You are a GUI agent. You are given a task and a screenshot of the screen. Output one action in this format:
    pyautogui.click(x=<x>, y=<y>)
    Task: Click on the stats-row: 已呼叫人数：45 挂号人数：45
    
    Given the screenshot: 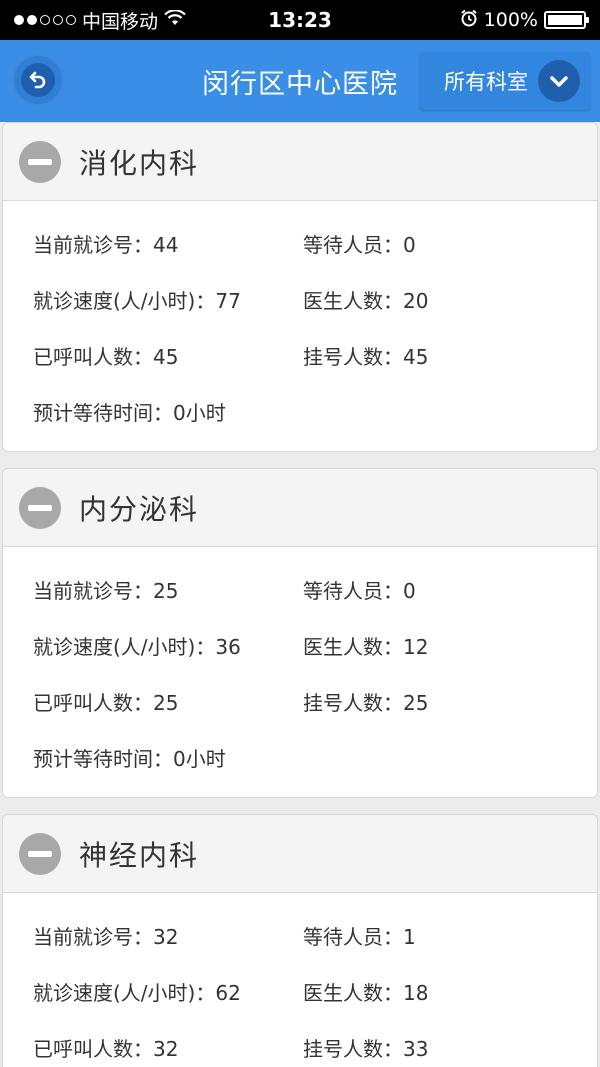 What is the action you would take?
    pyautogui.click(x=315, y=355)
    